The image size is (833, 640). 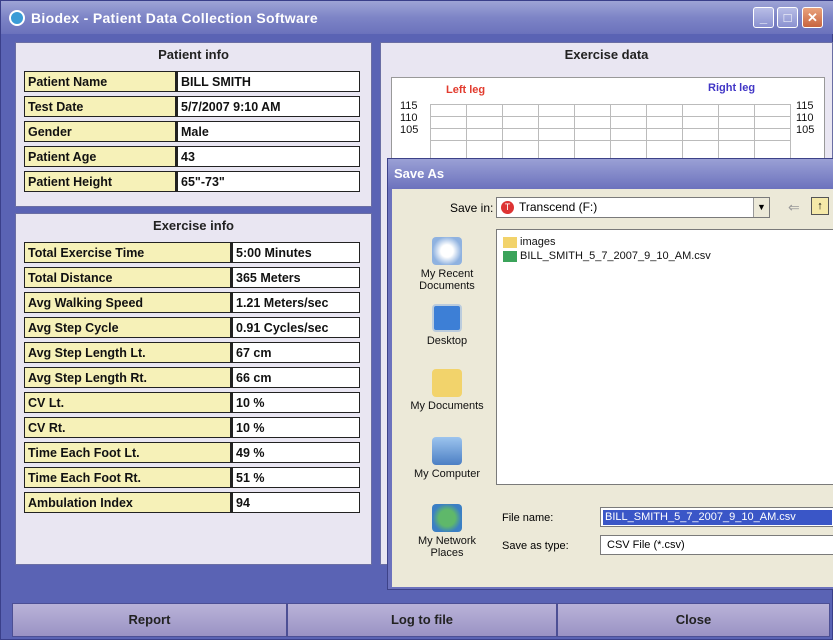 I want to click on table-row: Avg Step Cycle 0.91 Cycles/sec, so click(x=192, y=327).